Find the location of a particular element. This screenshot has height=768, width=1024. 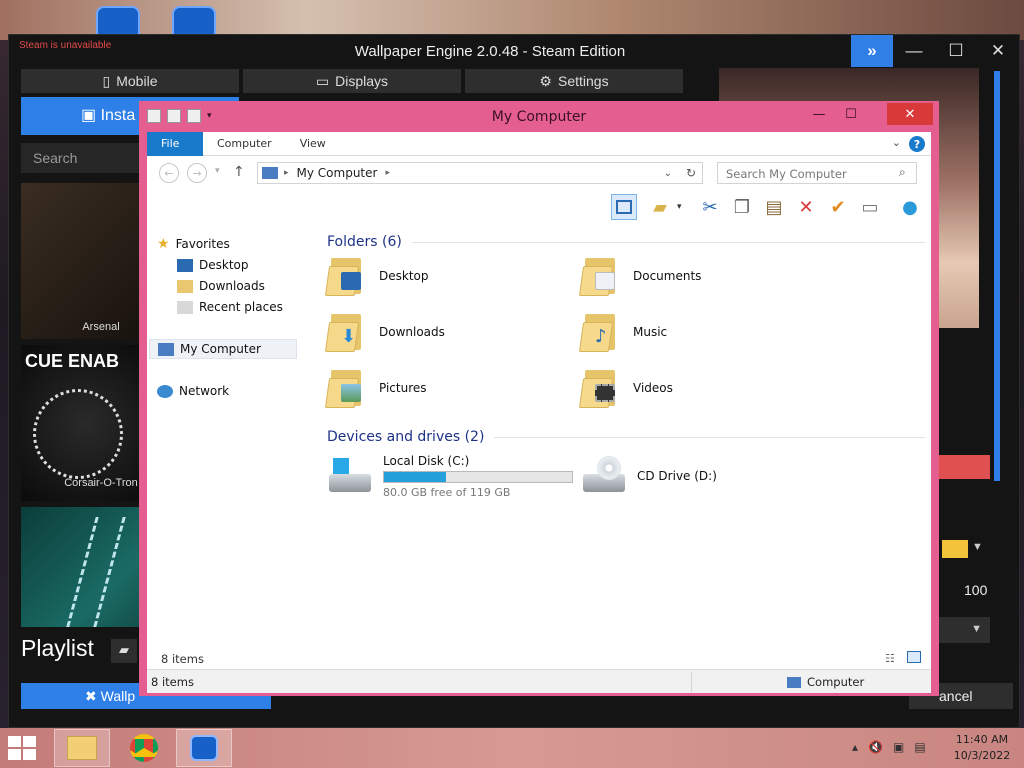

drive-usage-fill is located at coordinates (415, 476).